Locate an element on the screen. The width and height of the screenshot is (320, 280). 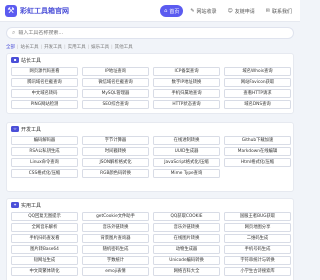
user-icon: ☺ is located at coordinates (230, 10).